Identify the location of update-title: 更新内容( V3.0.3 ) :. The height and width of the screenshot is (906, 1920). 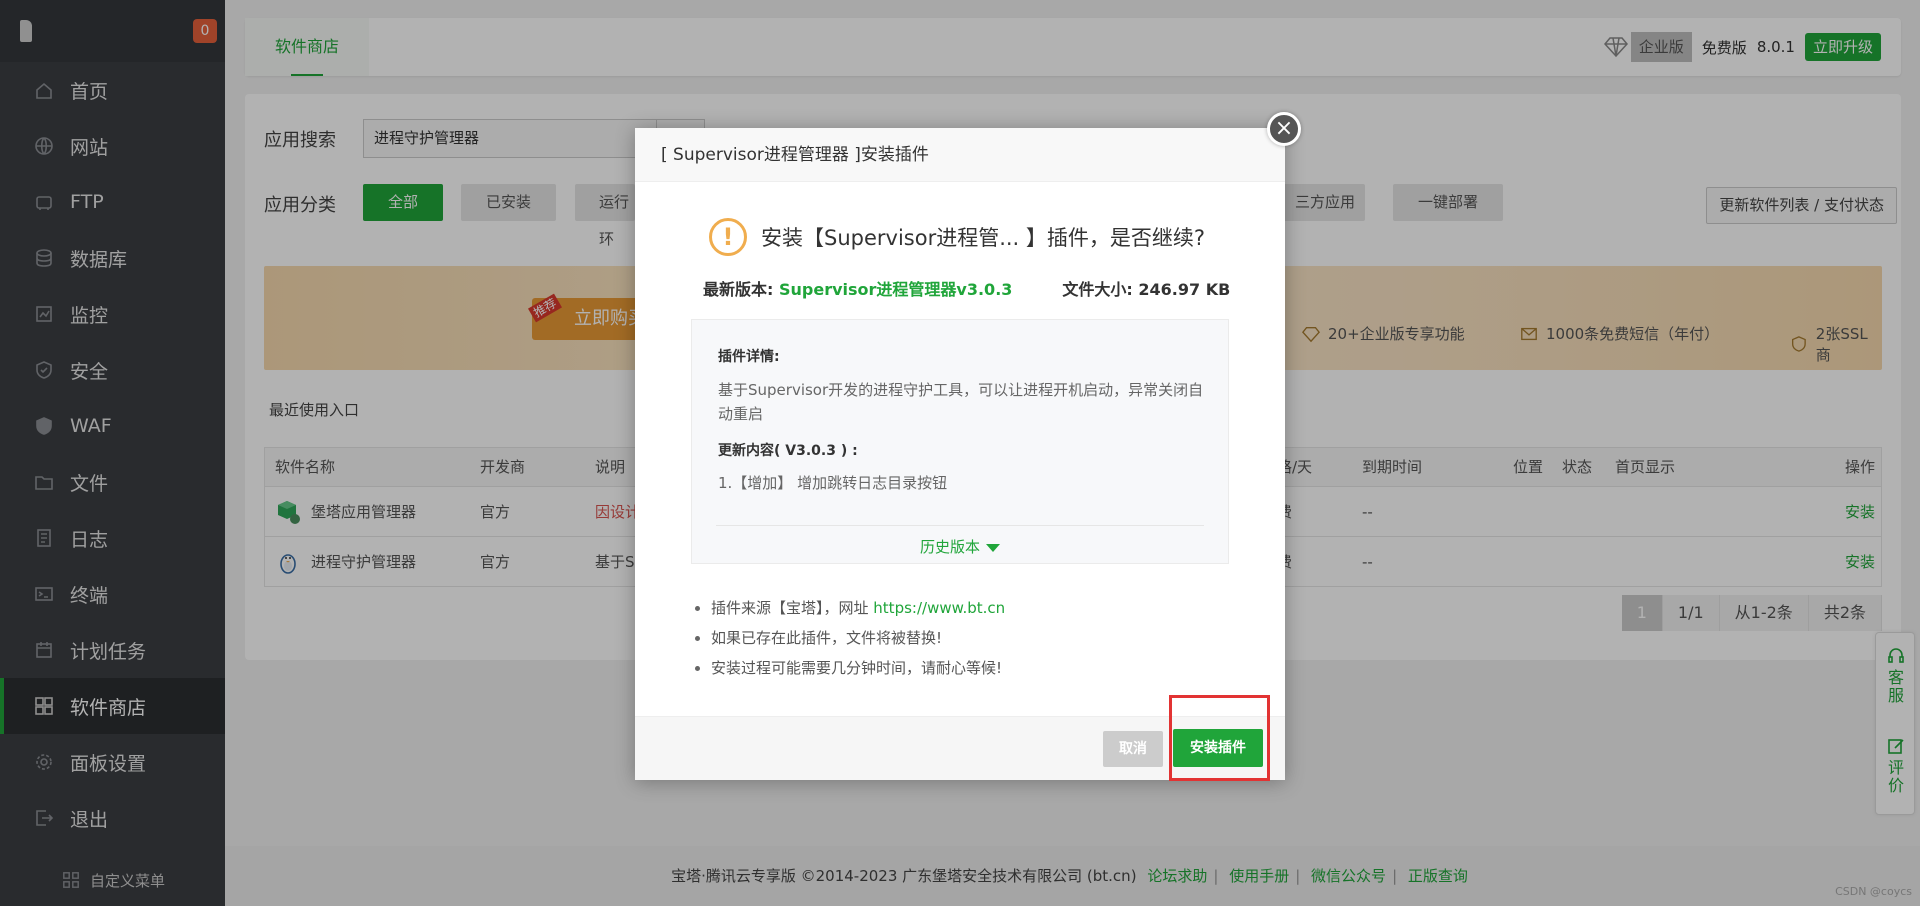
(788, 451).